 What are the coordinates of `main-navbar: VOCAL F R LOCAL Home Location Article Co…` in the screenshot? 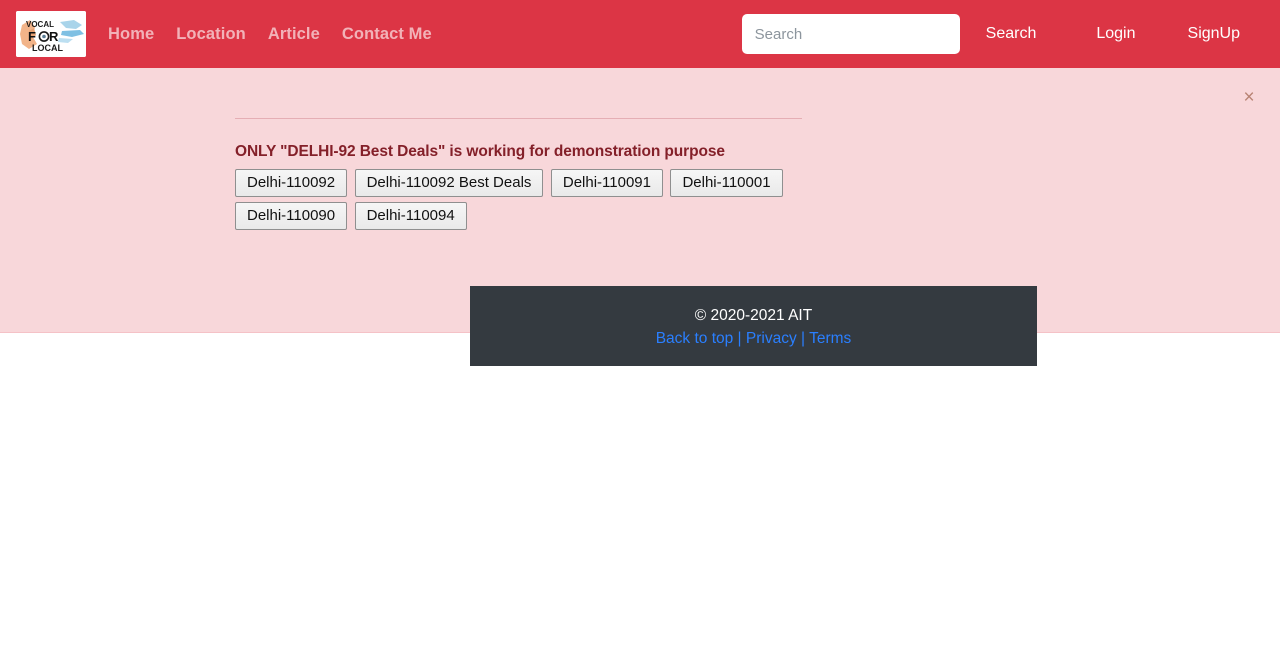 It's located at (640, 34).